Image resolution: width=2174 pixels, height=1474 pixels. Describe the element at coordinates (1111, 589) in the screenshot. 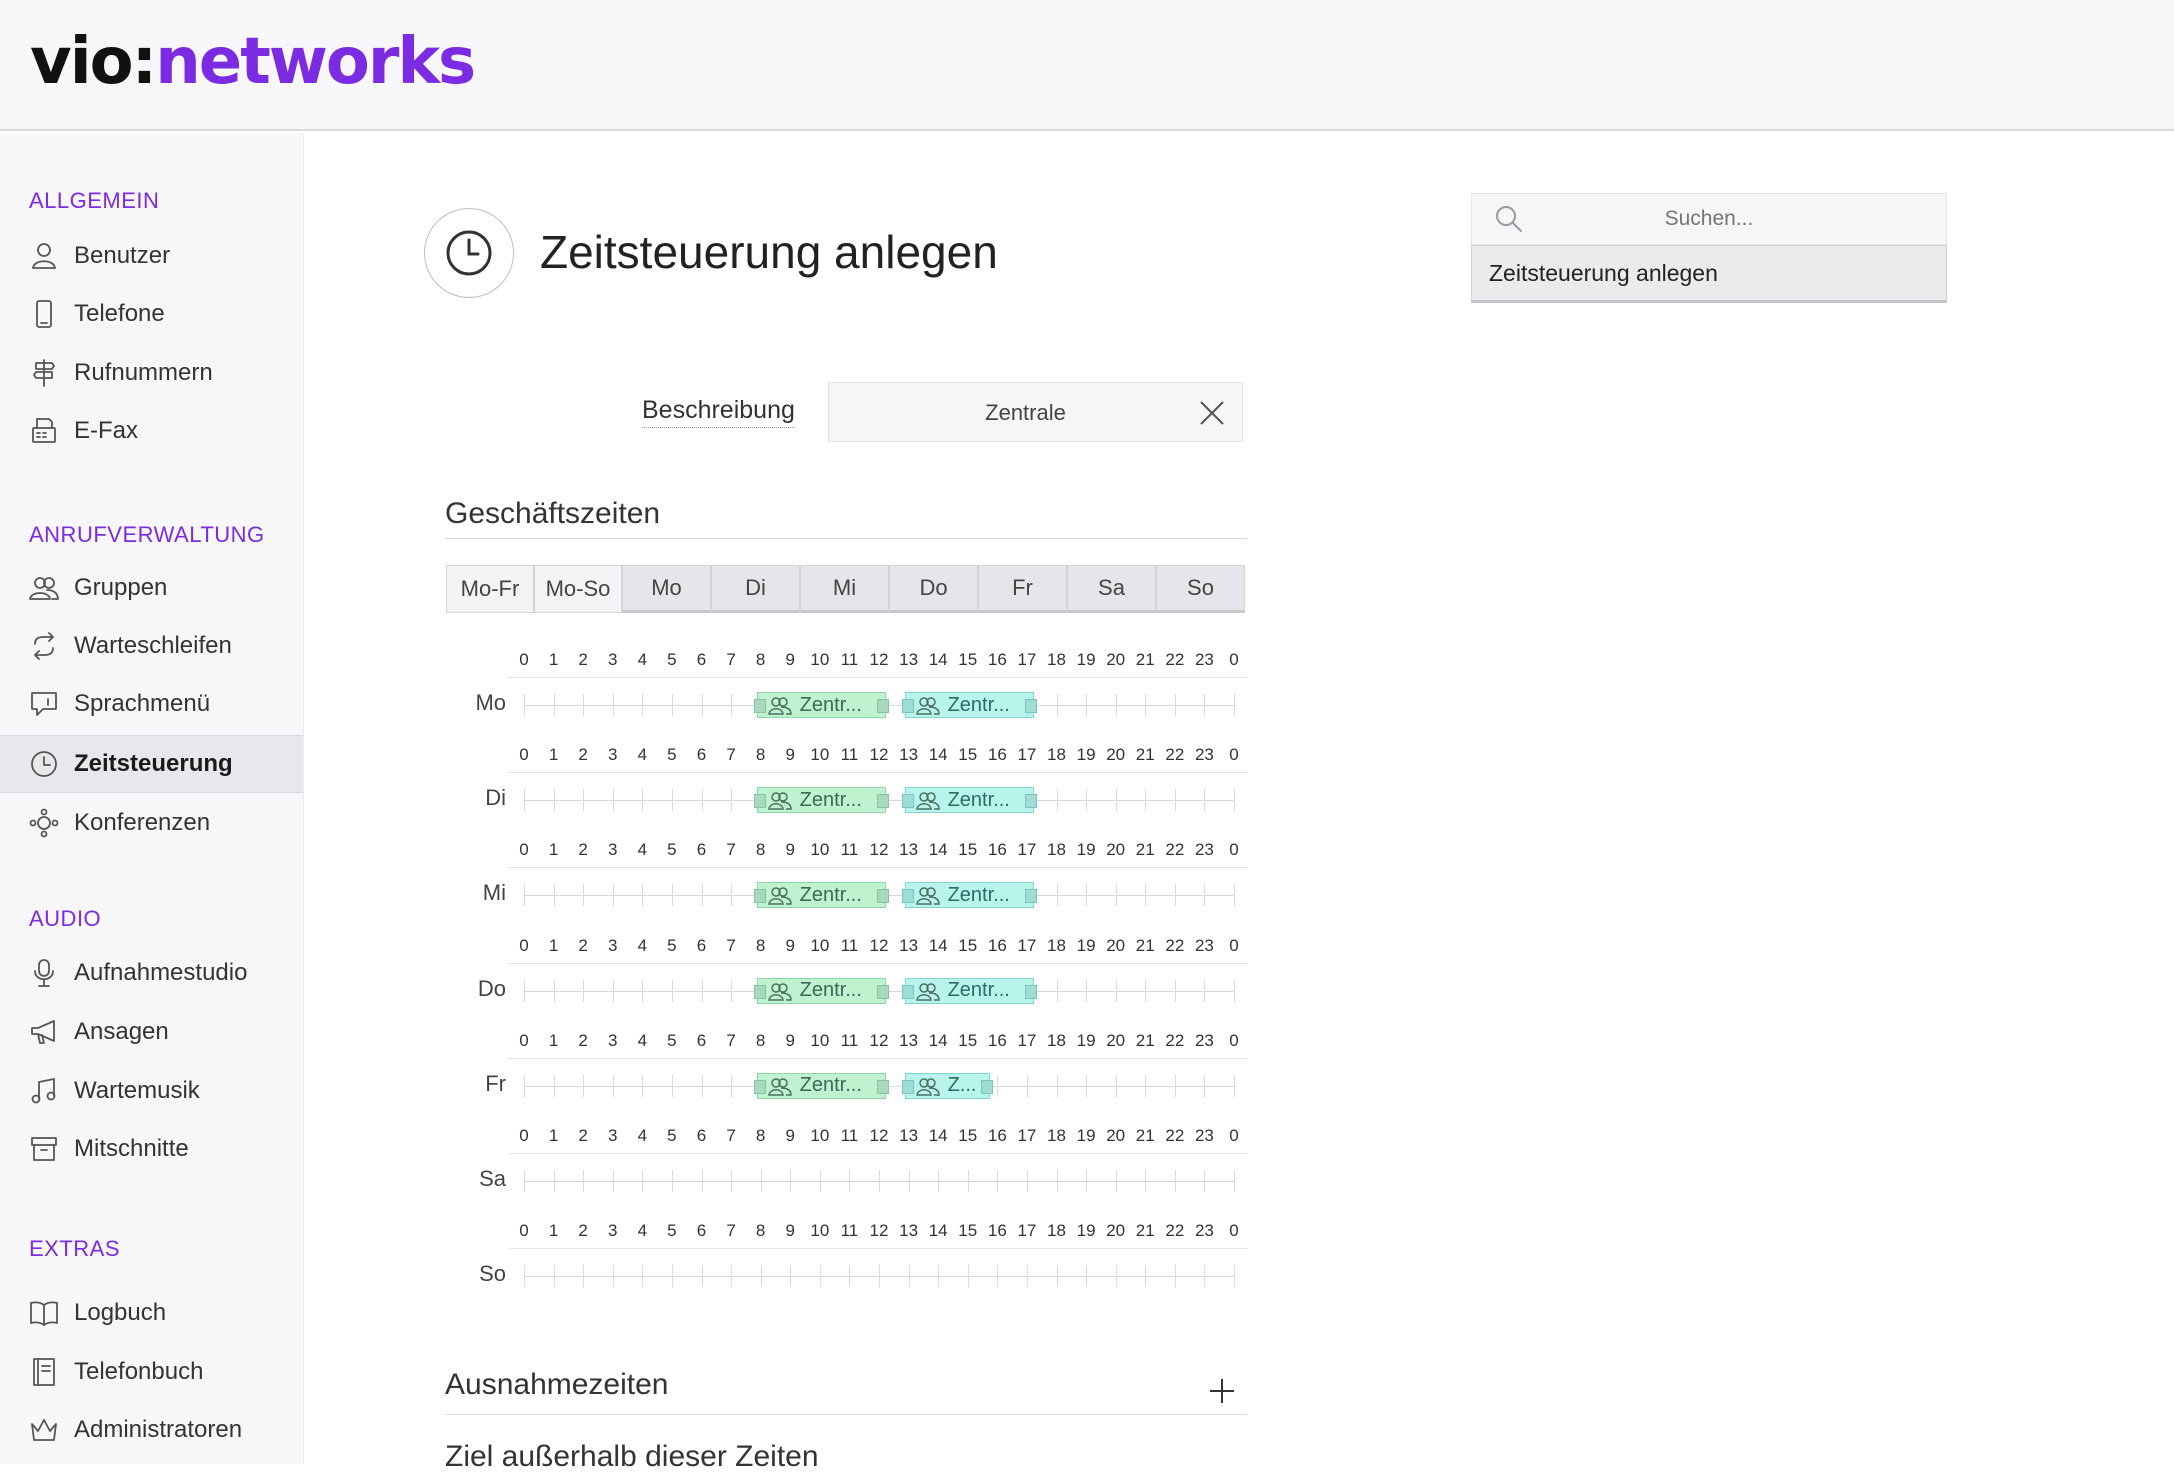

I see `tab-sa: Sa` at that location.